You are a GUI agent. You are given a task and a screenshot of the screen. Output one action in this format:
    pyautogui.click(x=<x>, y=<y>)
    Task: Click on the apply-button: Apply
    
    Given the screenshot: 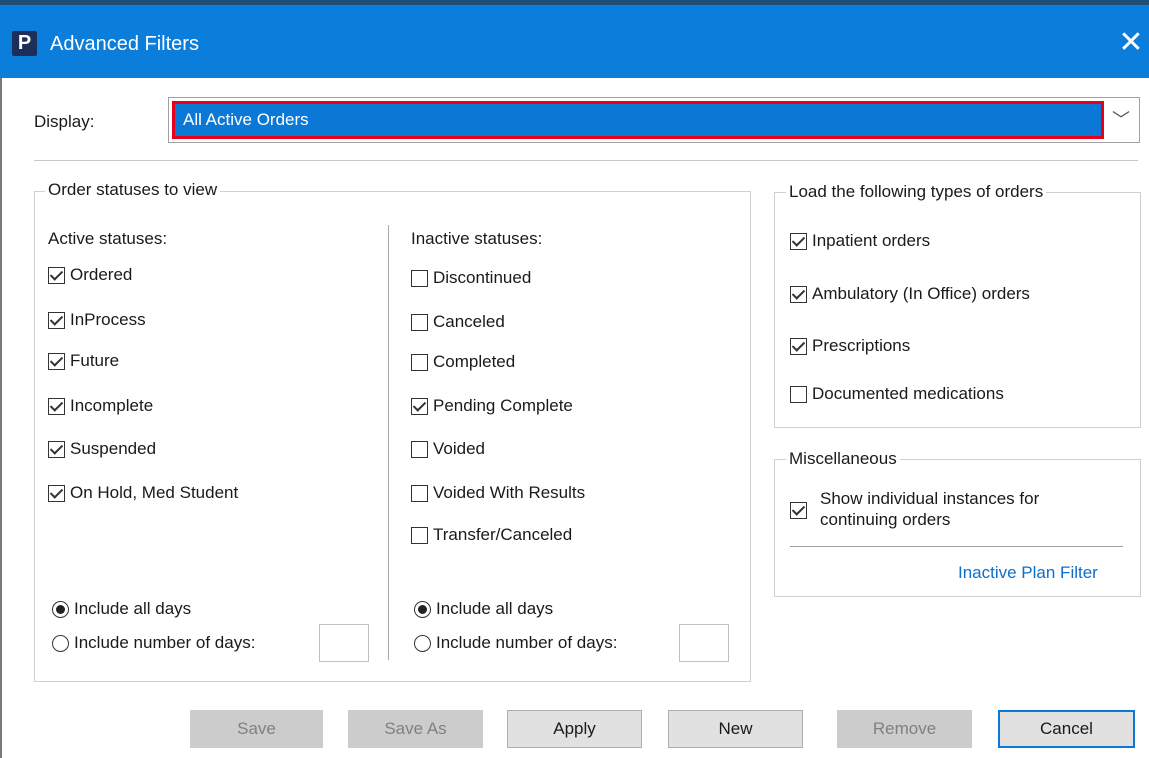 What is the action you would take?
    pyautogui.click(x=574, y=729)
    